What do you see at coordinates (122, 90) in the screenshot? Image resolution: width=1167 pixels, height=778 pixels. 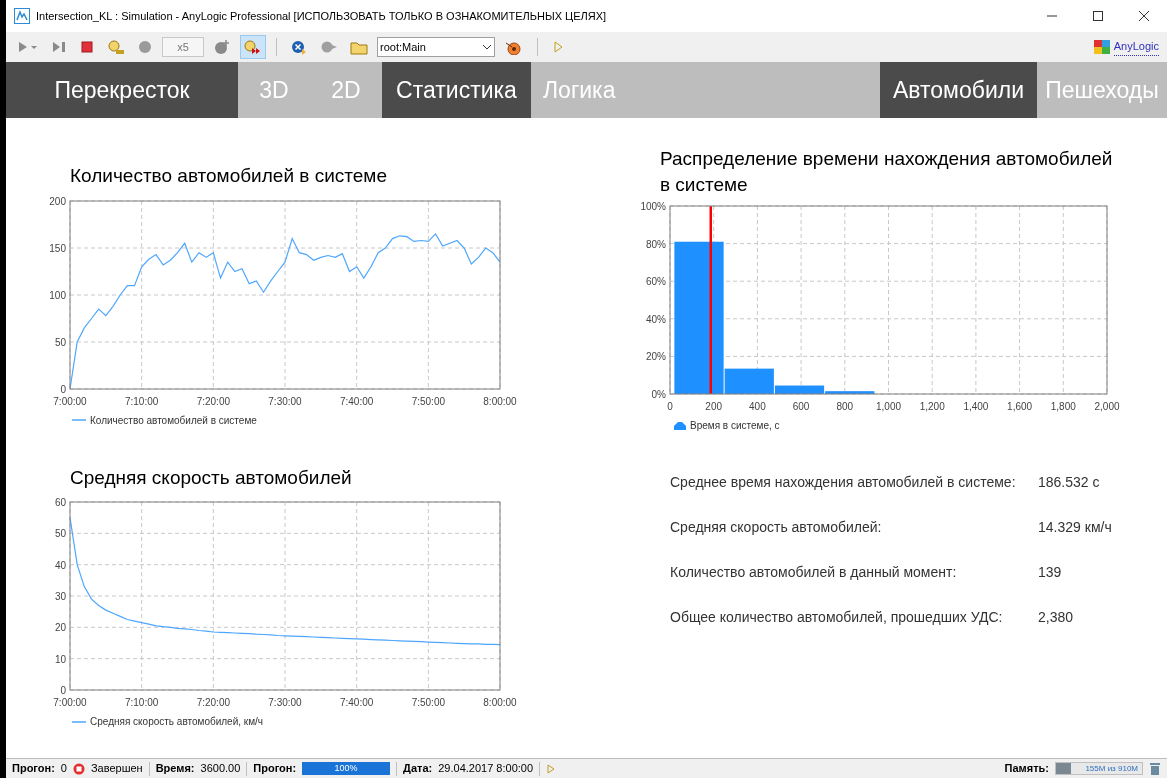 I see `nav-tab: Перекресток` at bounding box center [122, 90].